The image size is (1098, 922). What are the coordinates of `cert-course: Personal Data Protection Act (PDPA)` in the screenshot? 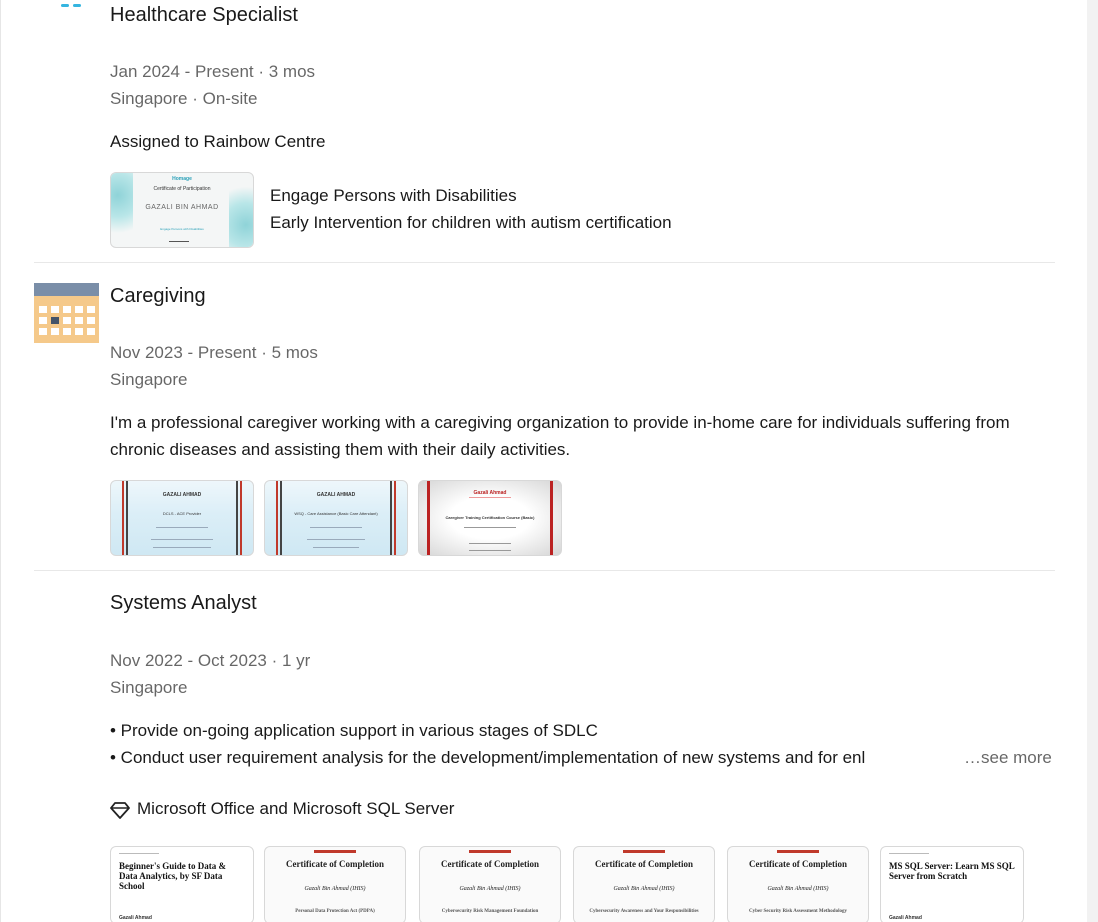 It's located at (335, 911).